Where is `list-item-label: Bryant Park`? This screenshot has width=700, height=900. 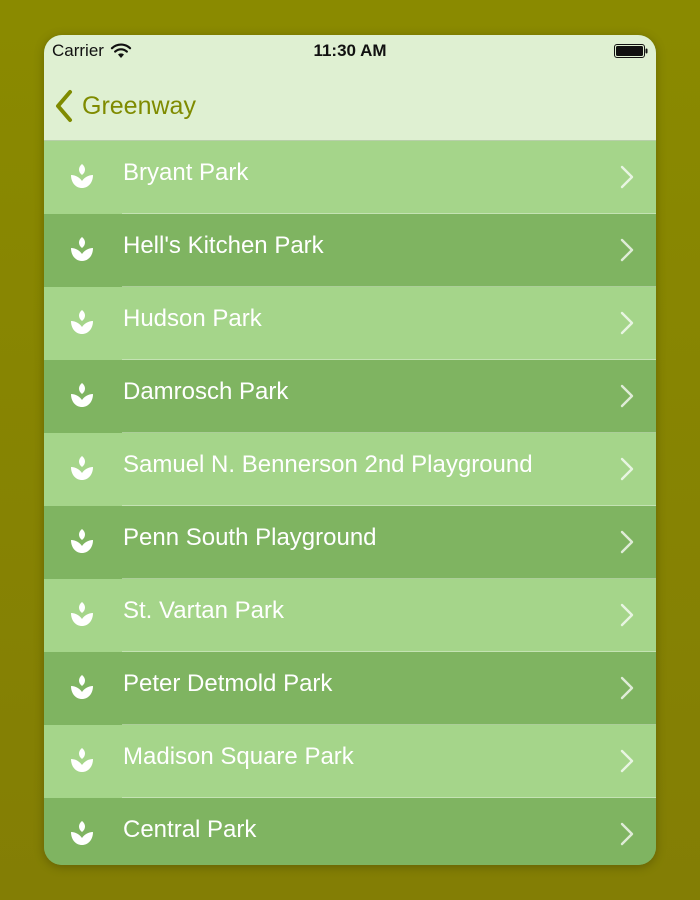 list-item-label: Bryant Park is located at coordinates (186, 172).